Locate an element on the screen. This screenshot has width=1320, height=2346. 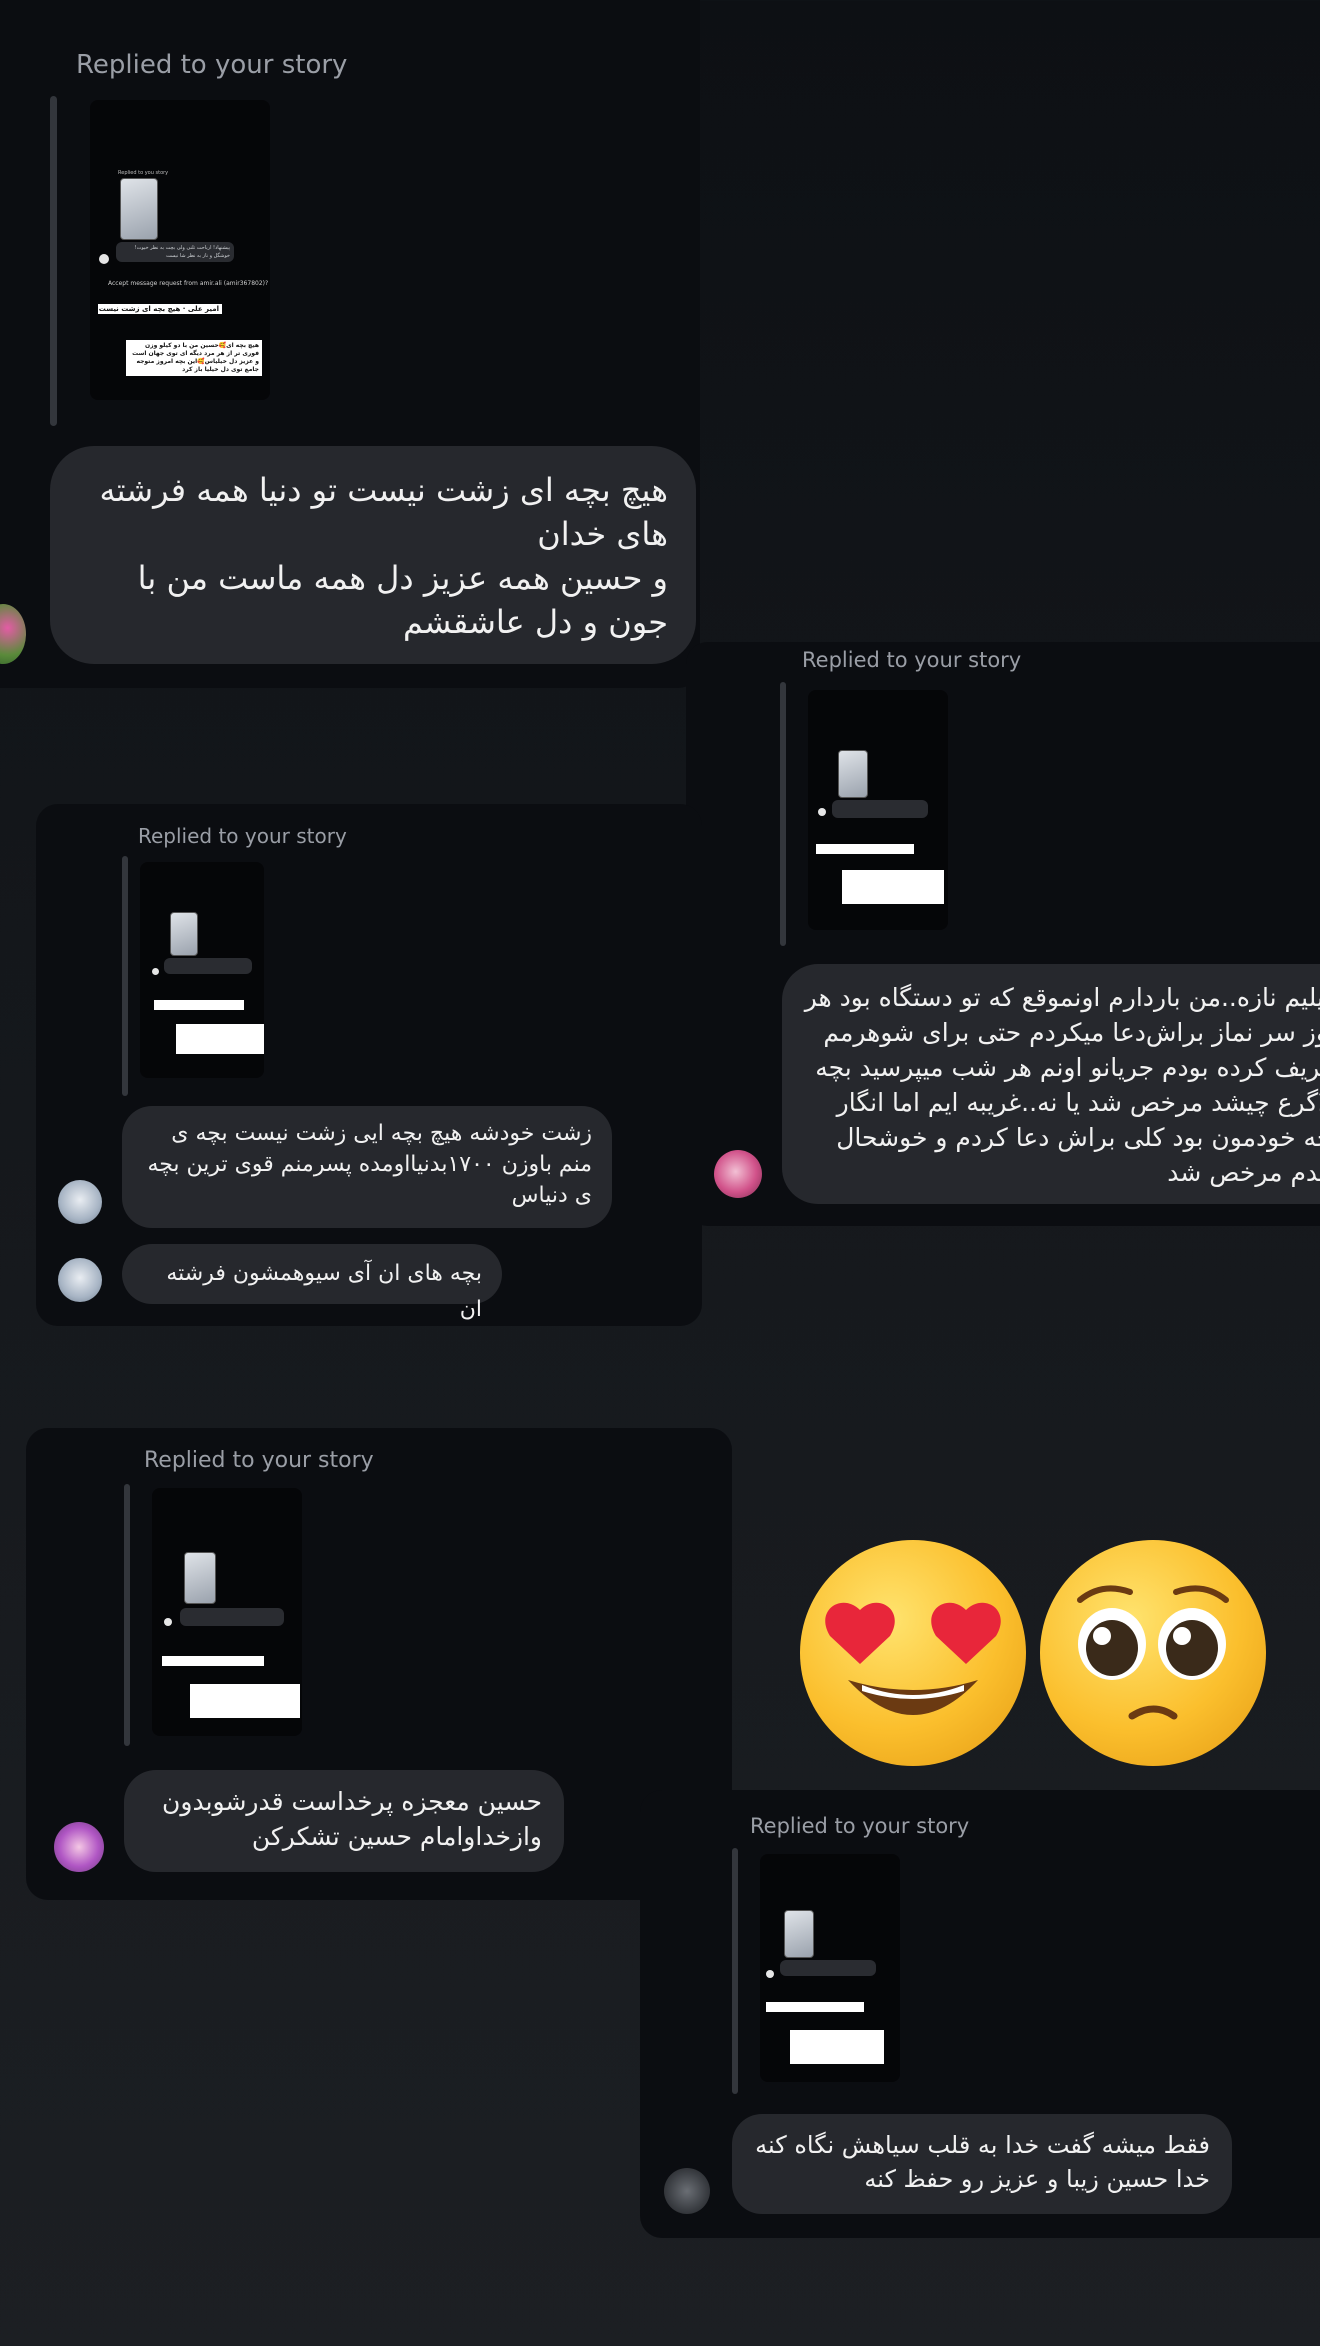
heart-eyes-icon is located at coordinates (913, 1658).